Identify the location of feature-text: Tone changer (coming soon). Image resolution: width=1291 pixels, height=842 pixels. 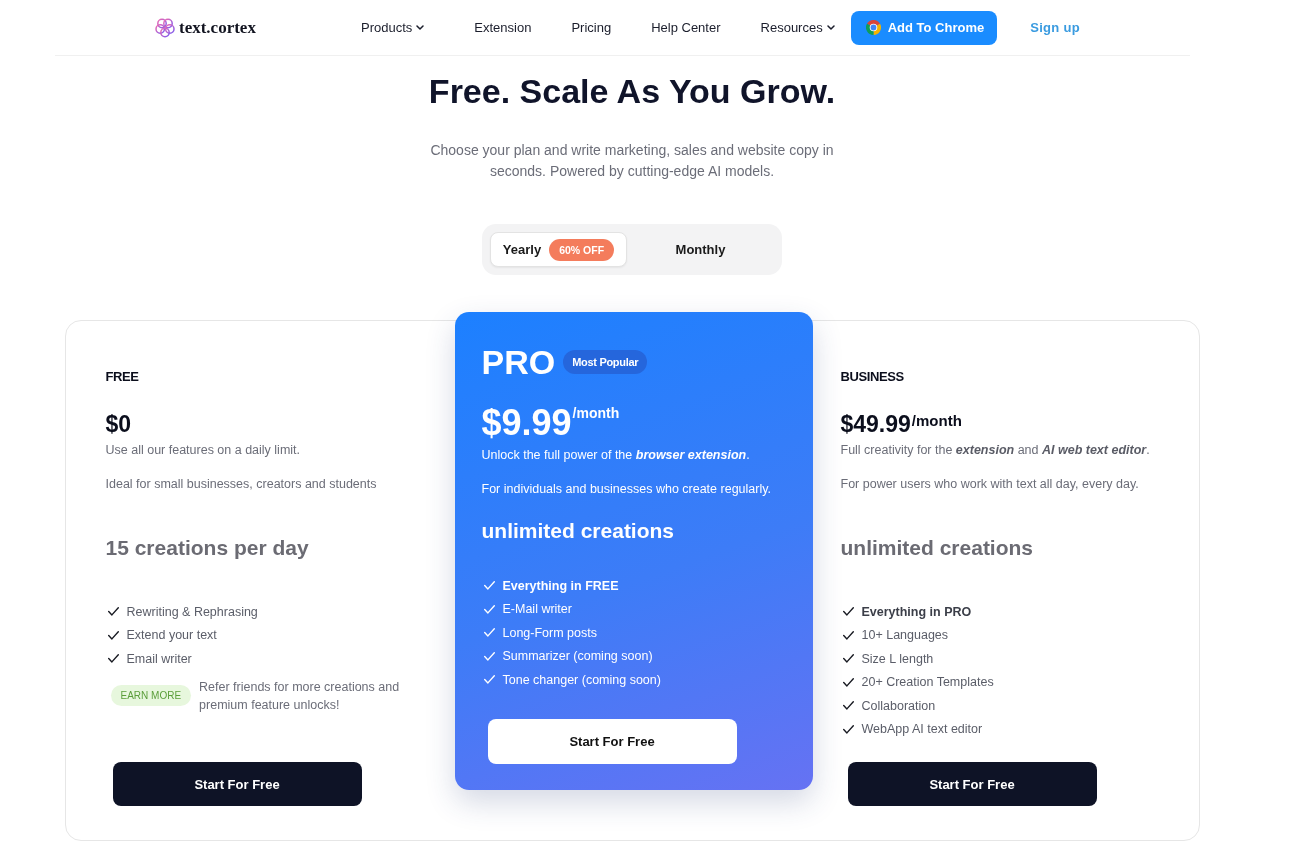
(581, 679).